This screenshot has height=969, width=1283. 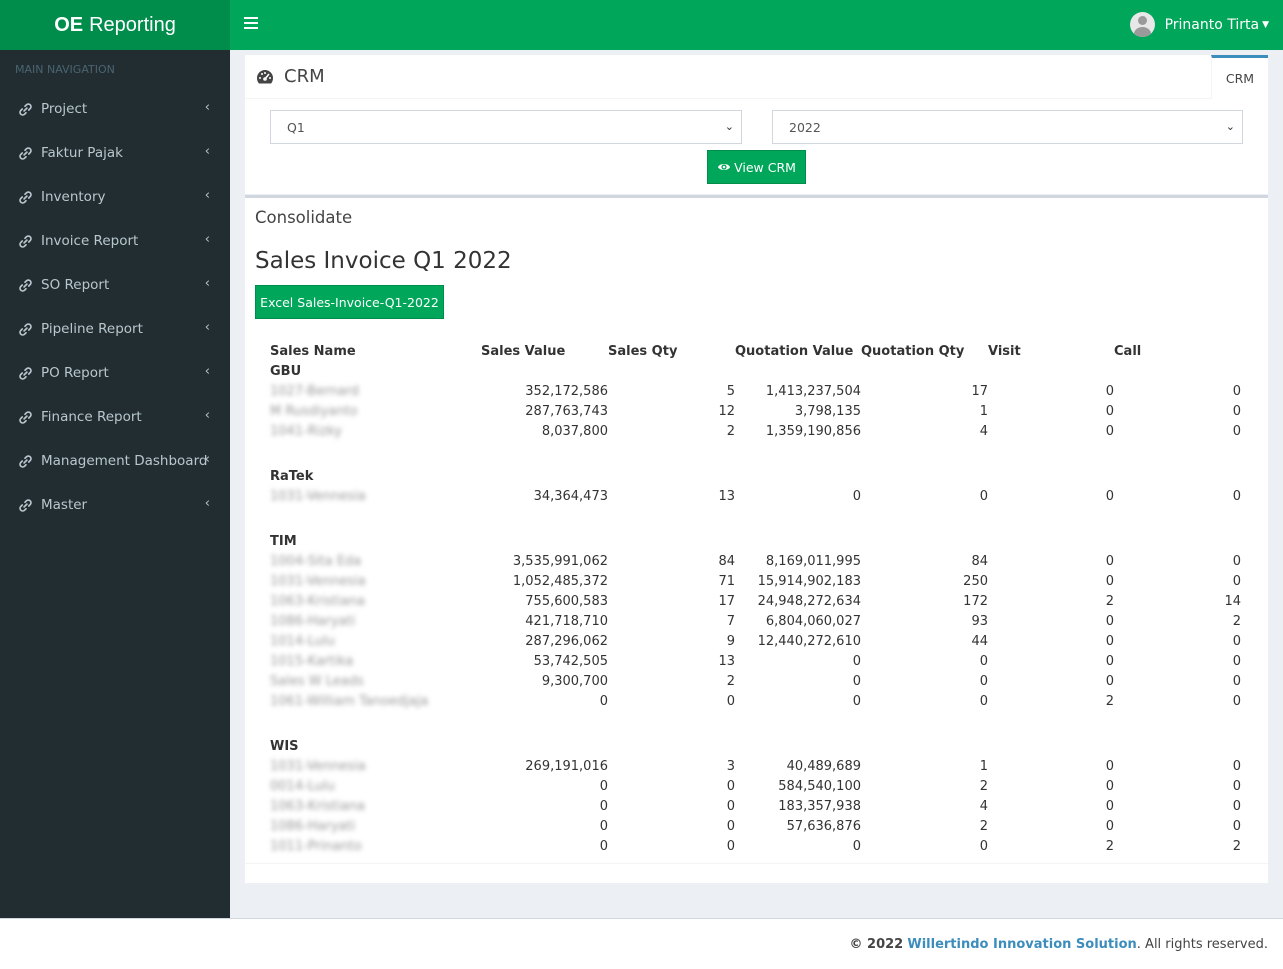 What do you see at coordinates (726, 496) in the screenshot?
I see `sales-qty-cell: 13` at bounding box center [726, 496].